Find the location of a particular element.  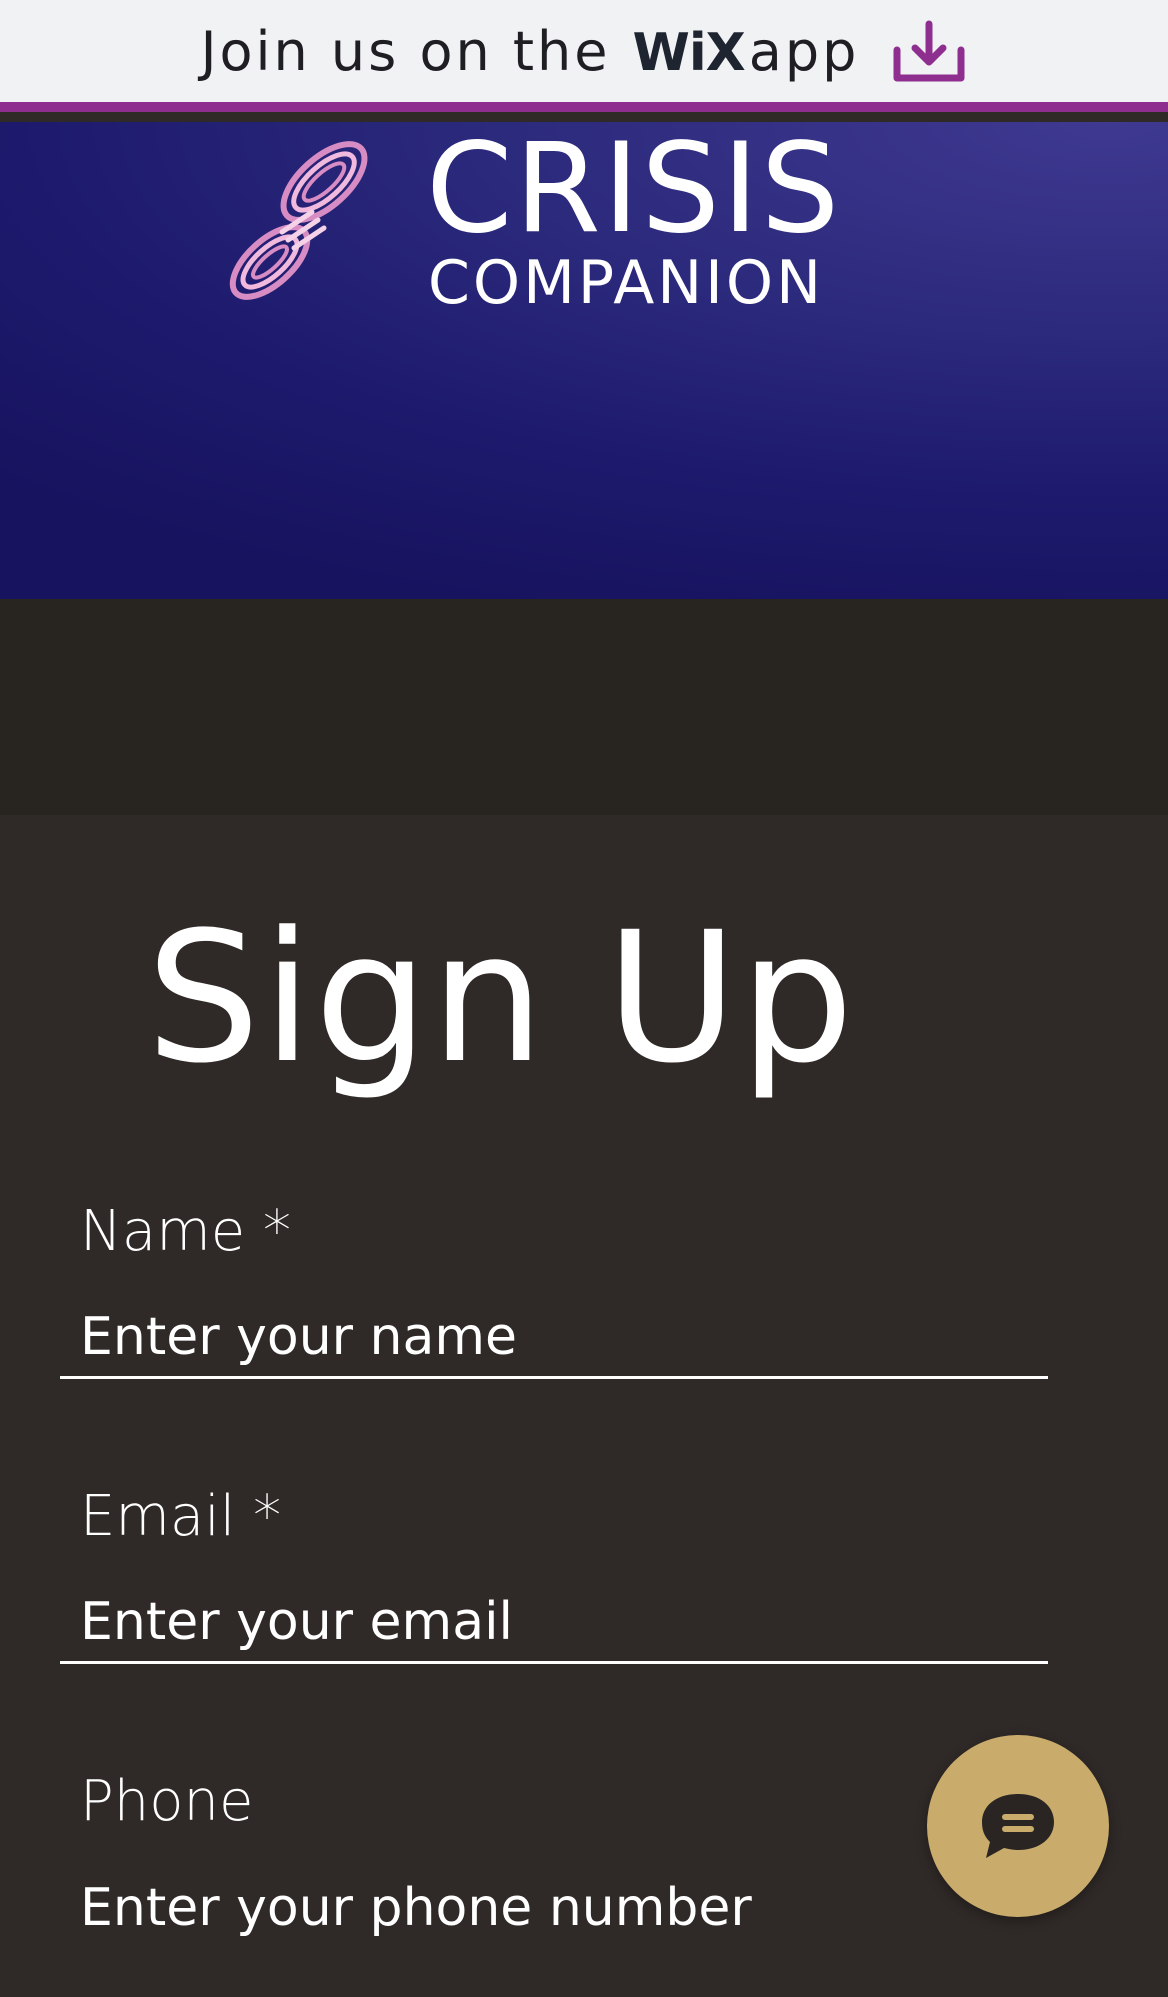

app-promo-banner: Join us on the WiX app is located at coordinates (584, 56).